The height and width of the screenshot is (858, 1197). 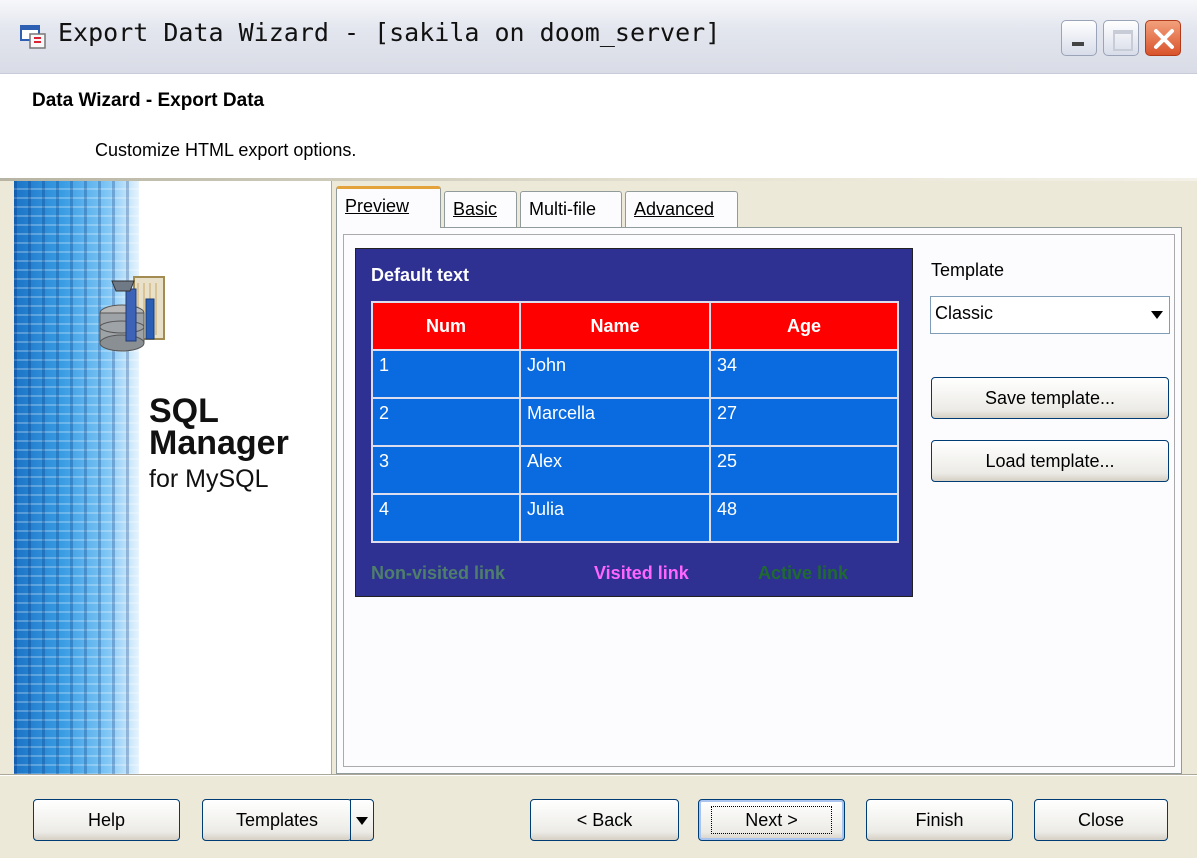 I want to click on next-button-label: Next >, so click(x=771, y=820).